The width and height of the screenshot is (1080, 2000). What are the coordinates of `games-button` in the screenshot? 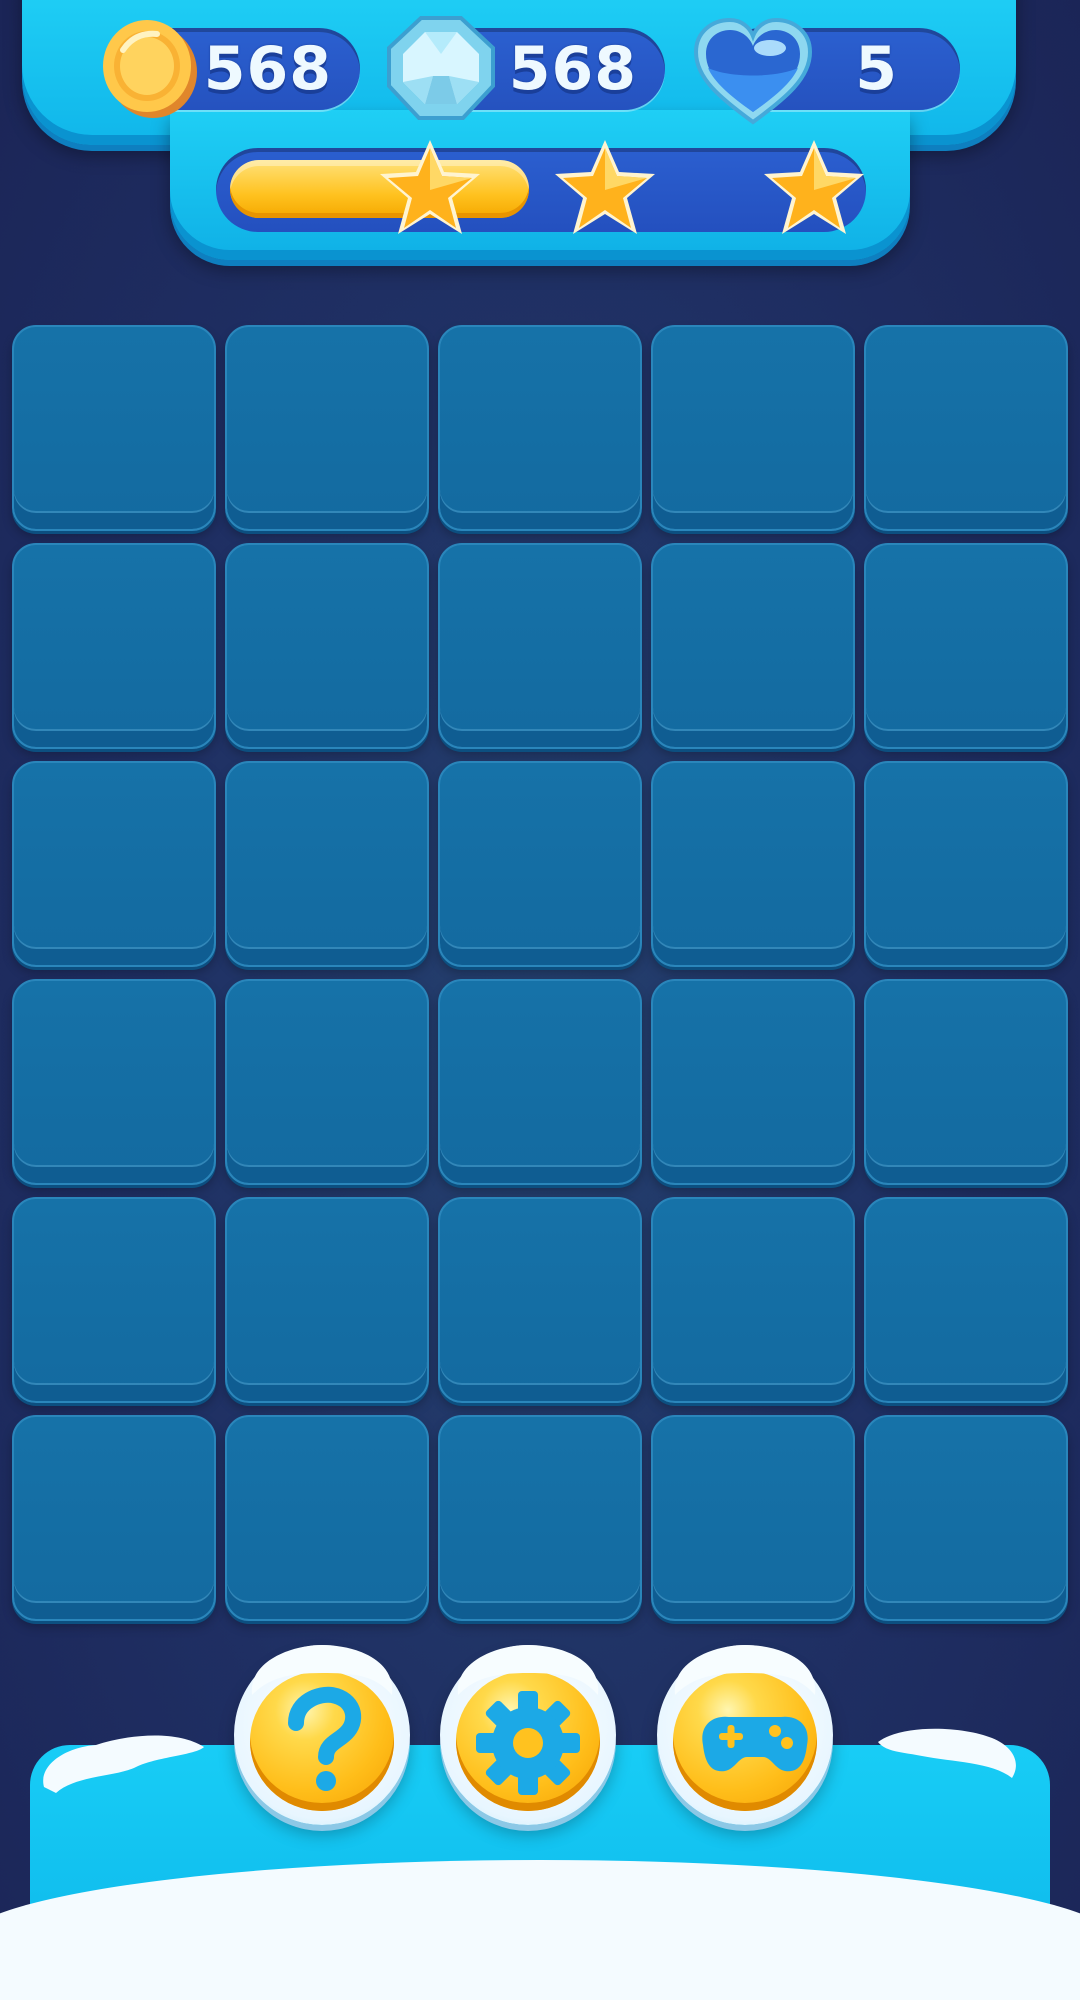 It's located at (745, 1735).